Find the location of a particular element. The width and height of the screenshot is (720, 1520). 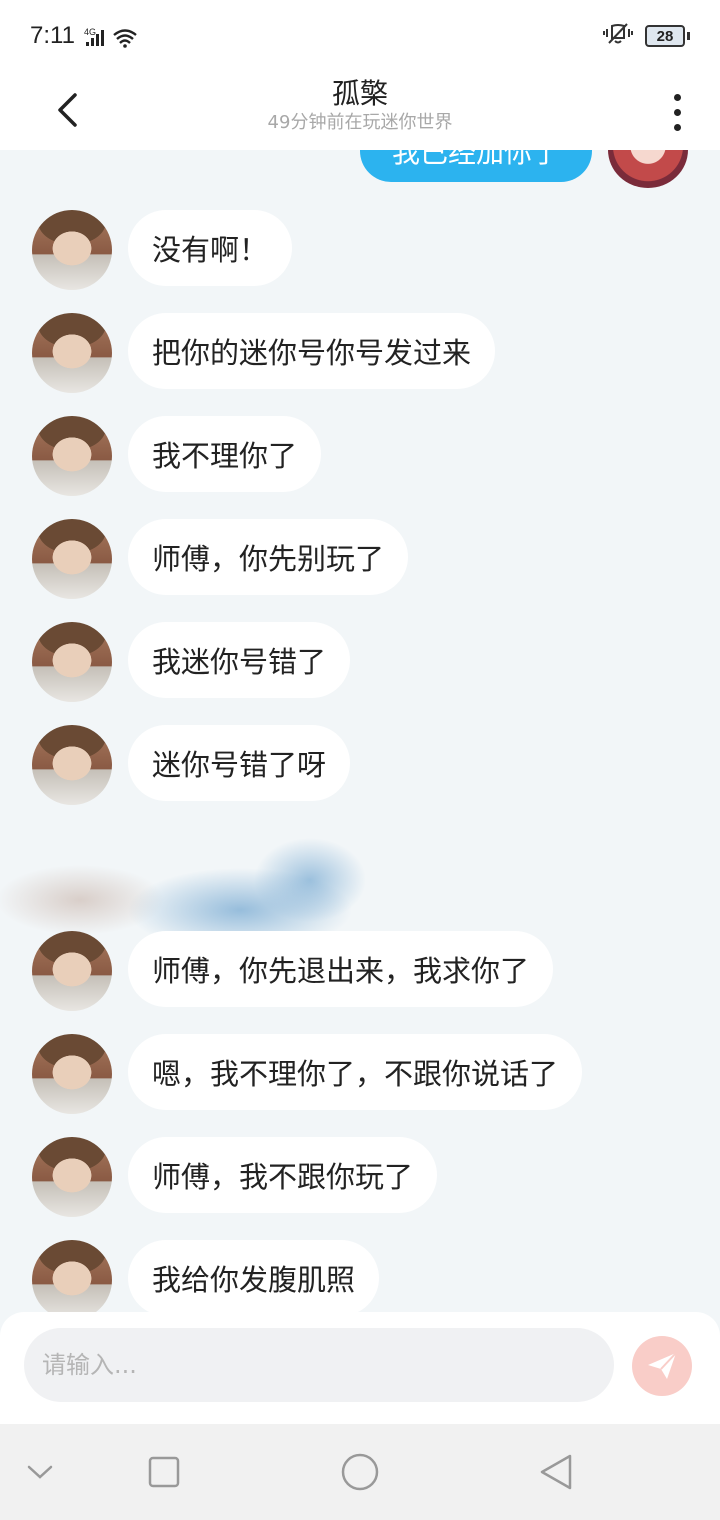

nav-back-button is located at coordinates (556, 1472).